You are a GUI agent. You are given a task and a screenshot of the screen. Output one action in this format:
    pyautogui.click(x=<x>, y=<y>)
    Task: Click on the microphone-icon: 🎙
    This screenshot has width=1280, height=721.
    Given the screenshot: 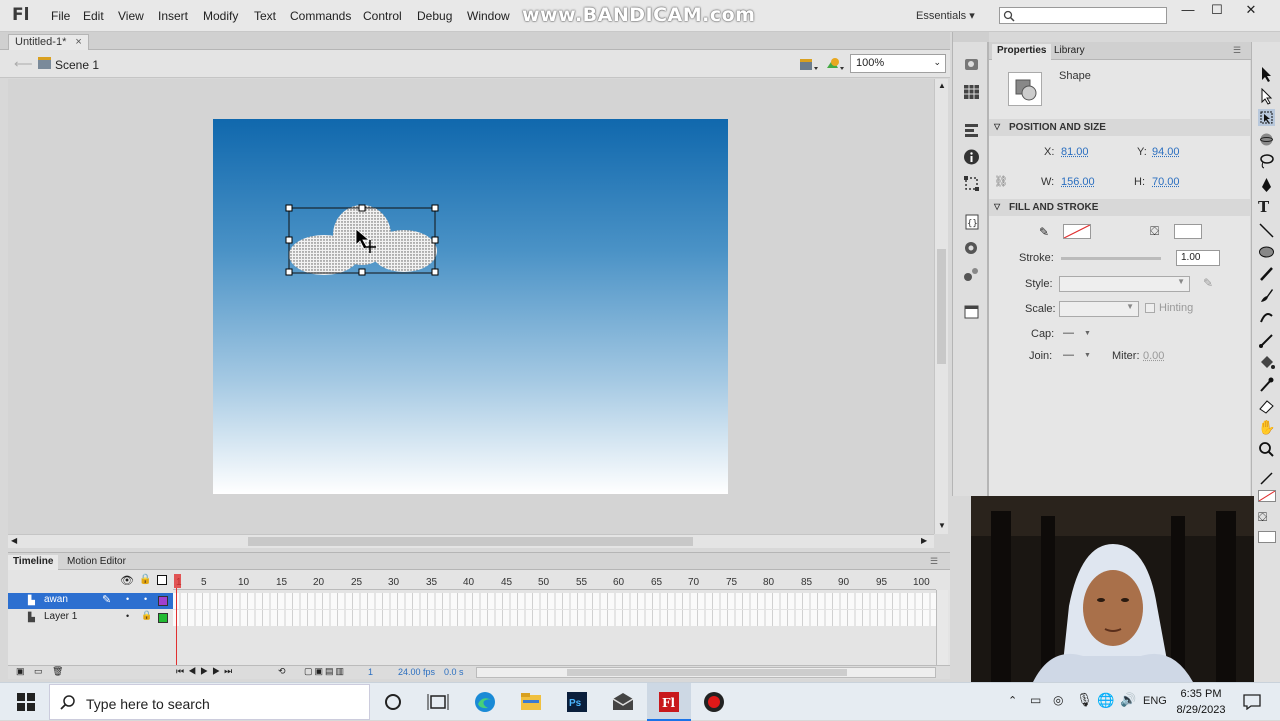 What is the action you would take?
    pyautogui.click(x=1084, y=700)
    